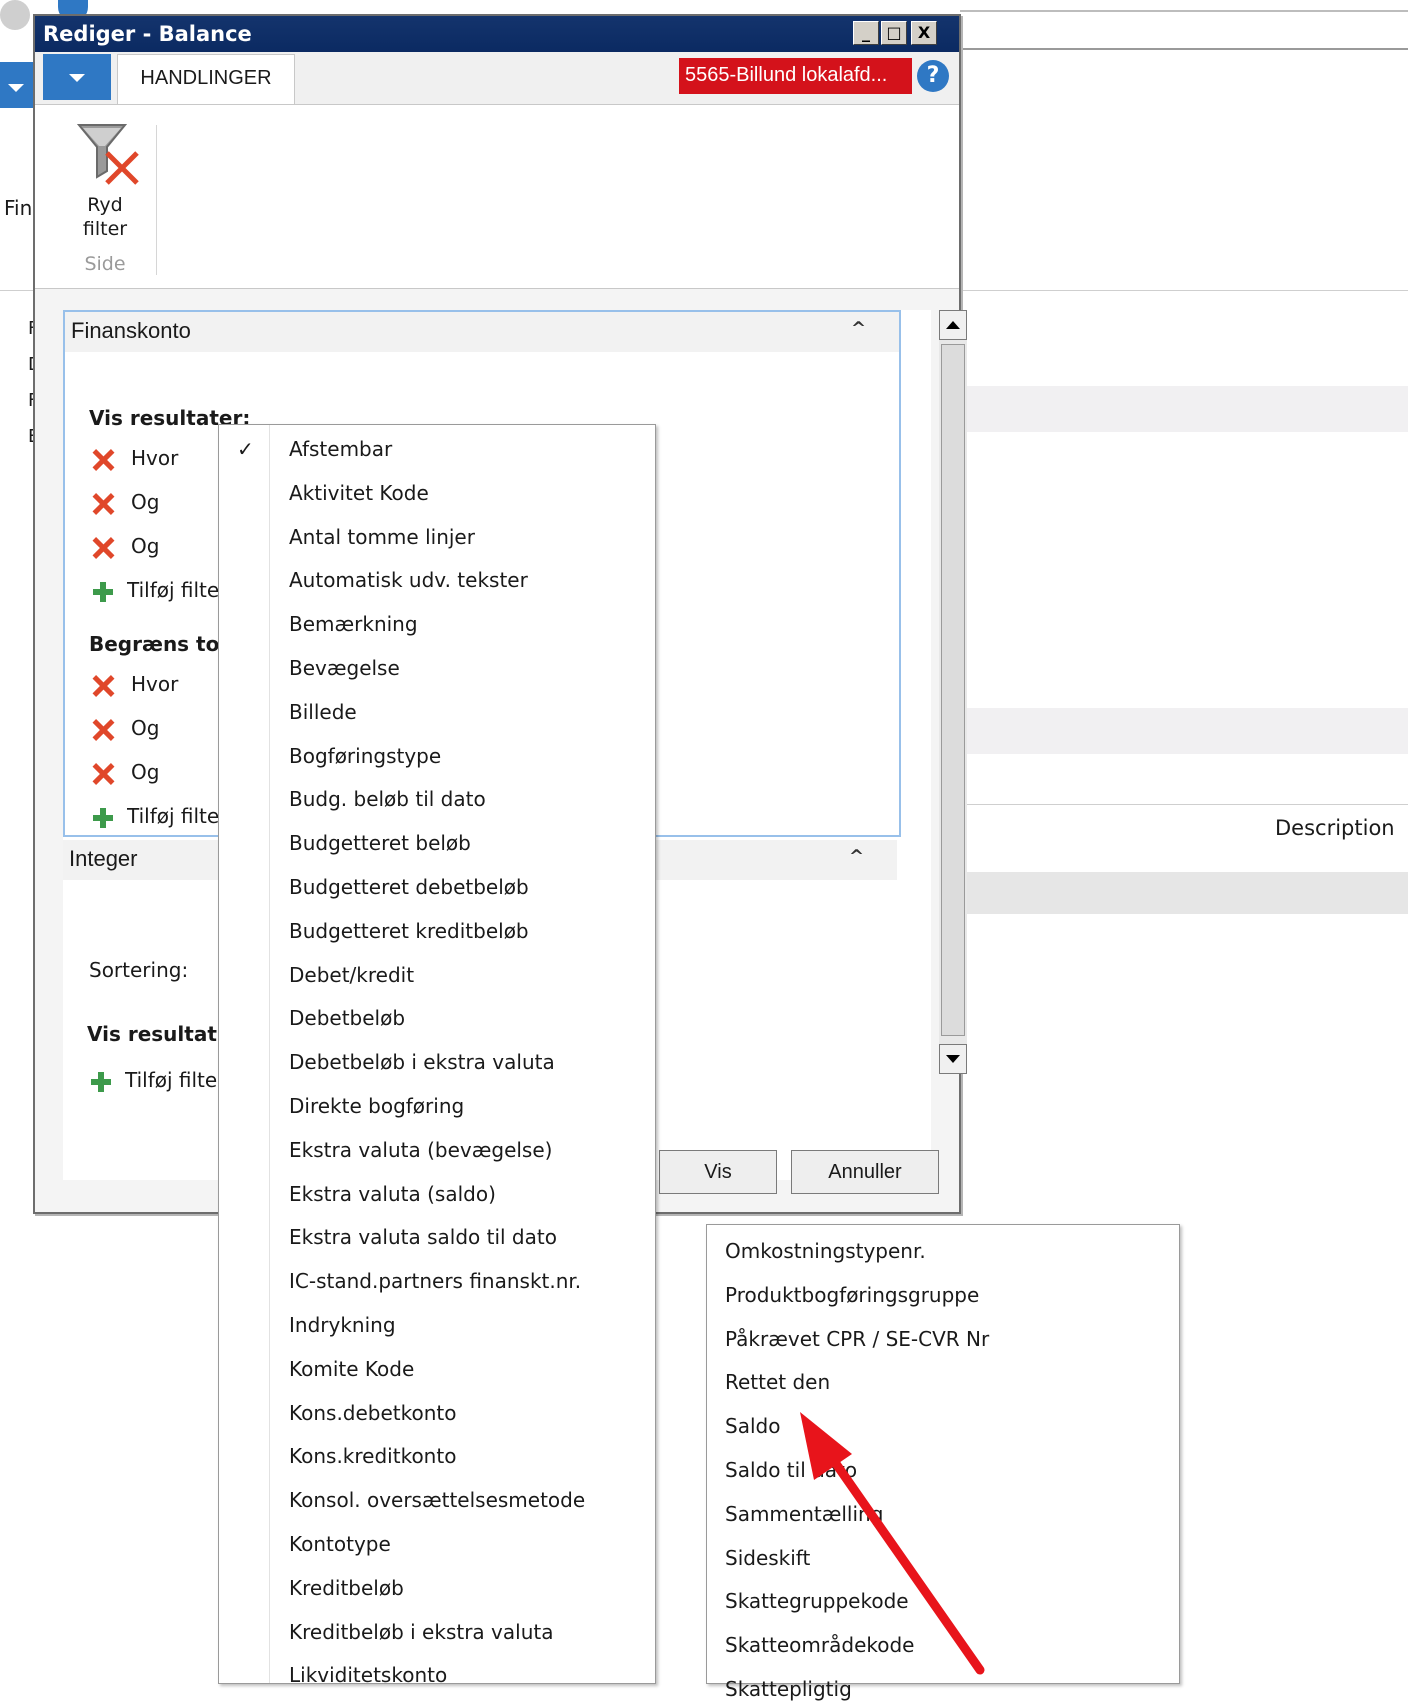 The height and width of the screenshot is (1701, 1408). Describe the element at coordinates (344, 668) in the screenshot. I see `menu-item: Bevægelse` at that location.